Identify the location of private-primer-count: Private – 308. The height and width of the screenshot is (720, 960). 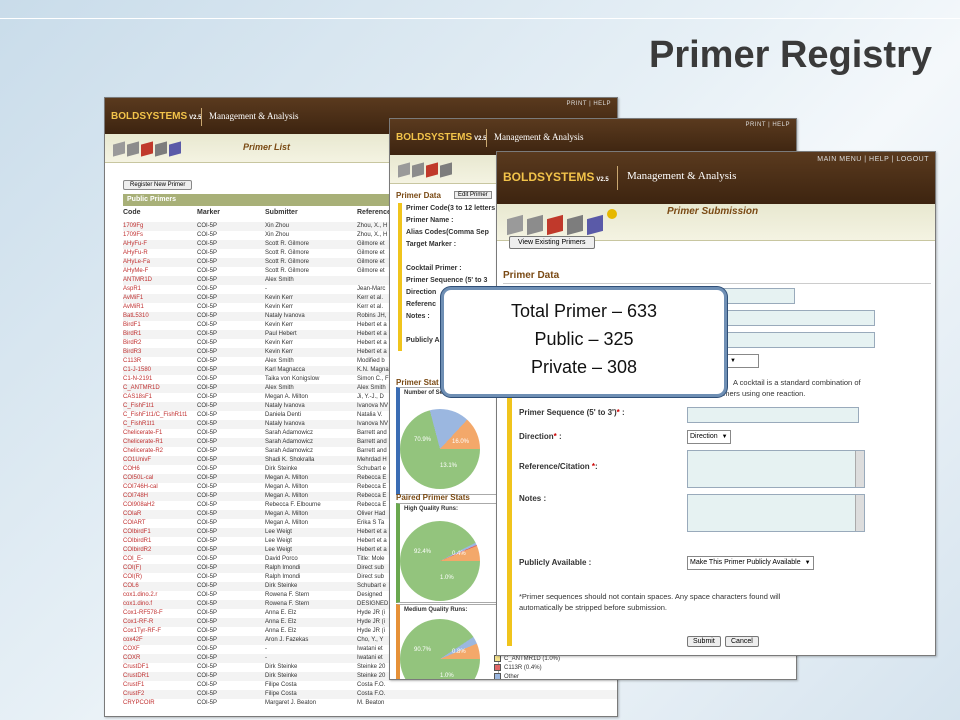
(584, 367).